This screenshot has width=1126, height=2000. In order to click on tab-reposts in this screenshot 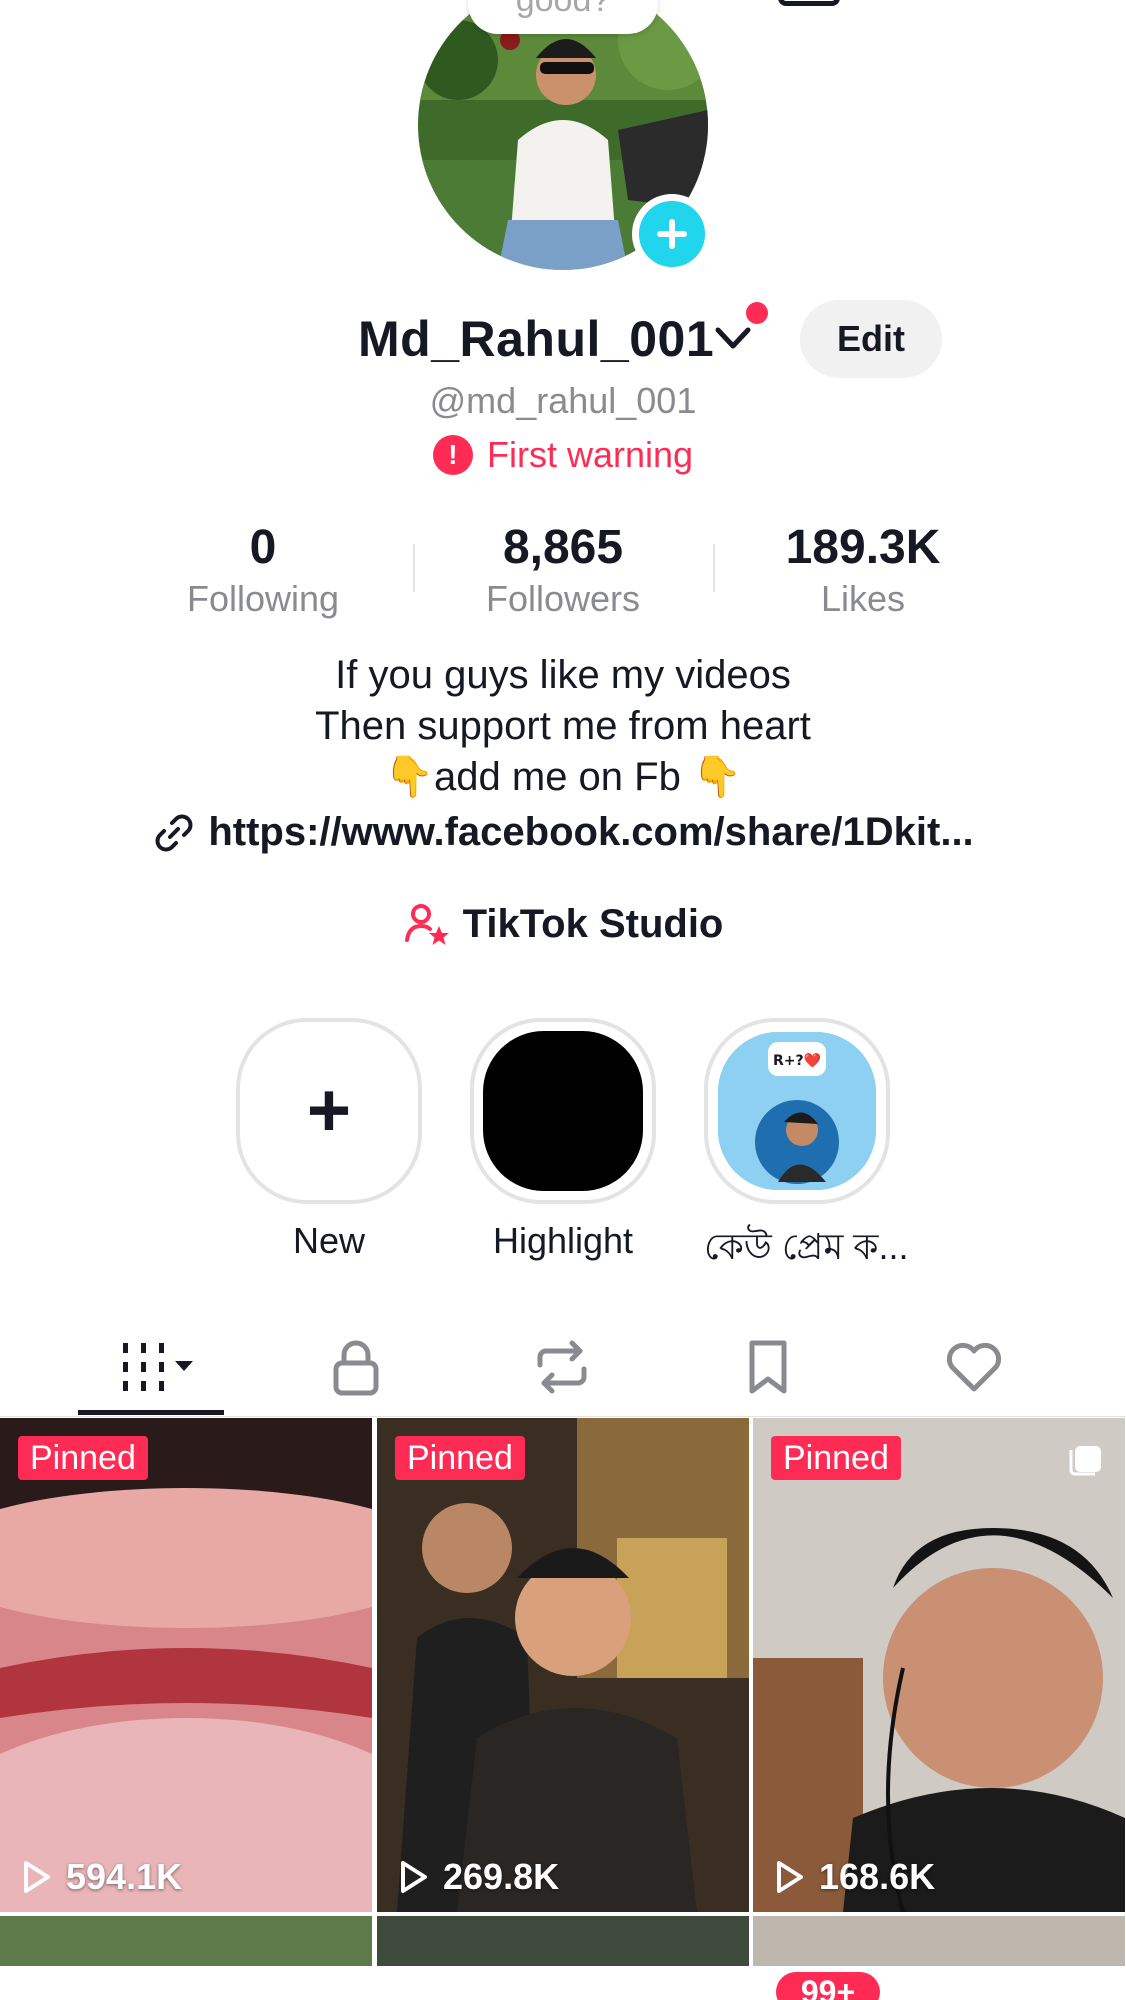, I will do `click(562, 1367)`.